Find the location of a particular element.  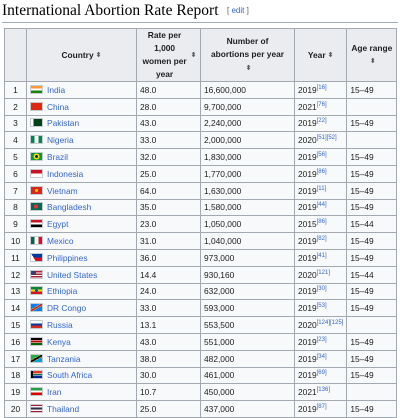

country-cell: Ethiopia is located at coordinates (81, 291).